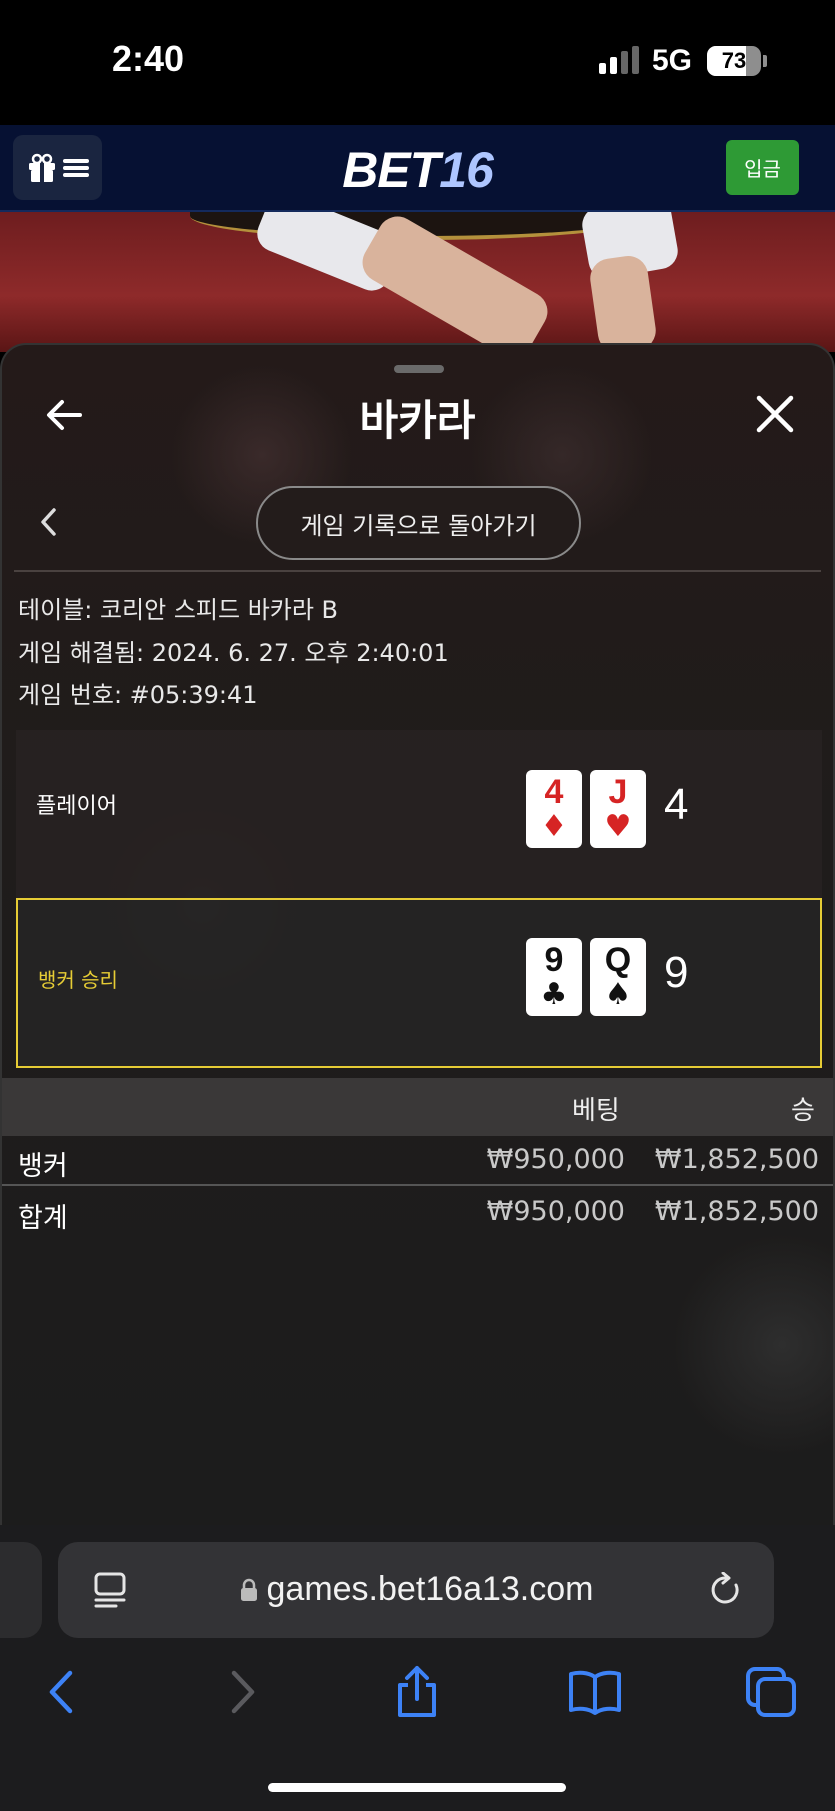 This screenshot has width=835, height=1811. Describe the element at coordinates (417, 282) in the screenshot. I see `dealer-video-background` at that location.